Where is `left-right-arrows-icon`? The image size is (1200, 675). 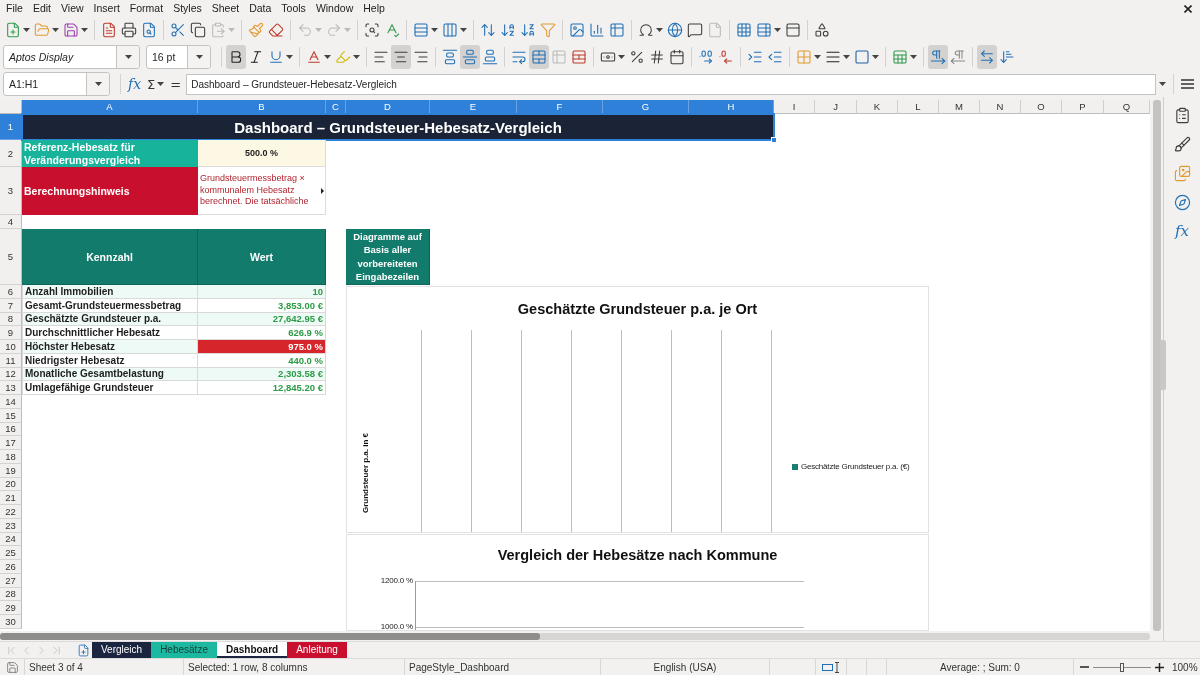 left-right-arrows-icon is located at coordinates (987, 57).